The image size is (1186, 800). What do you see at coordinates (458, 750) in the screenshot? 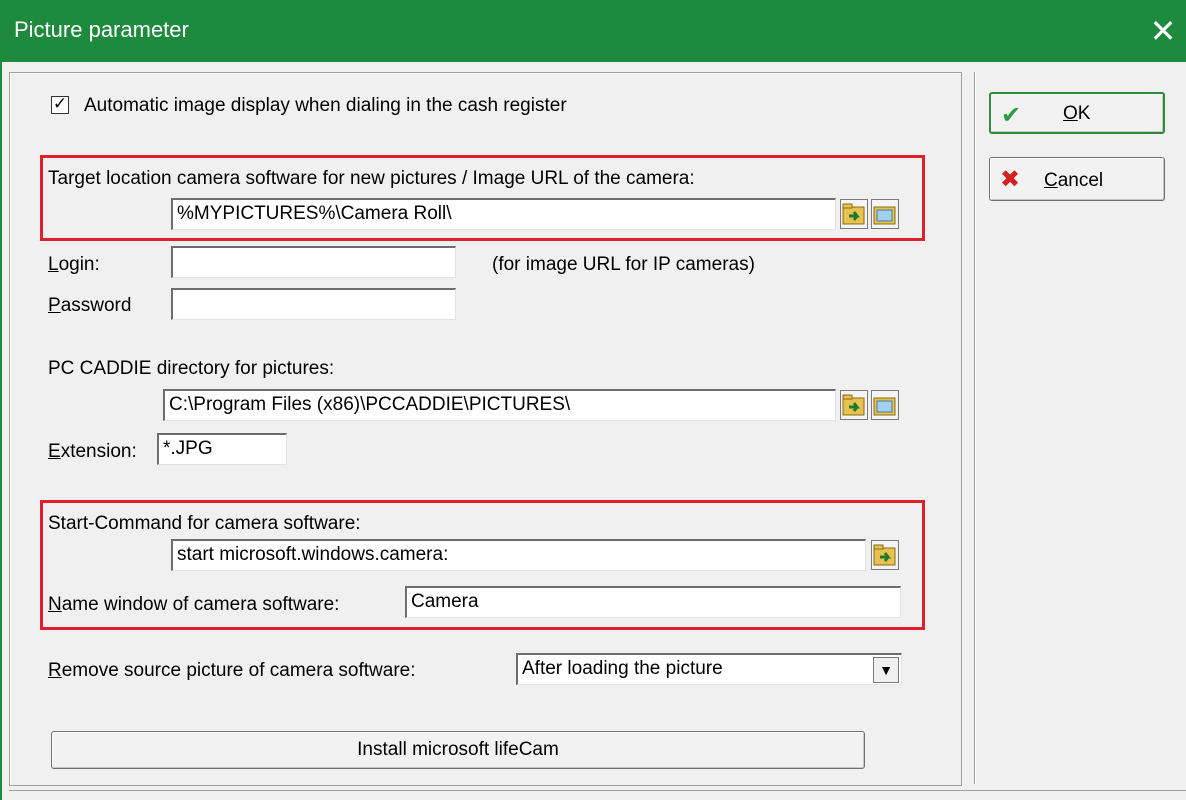
I see `install-lifecam-button: Install microsoft lifeCam` at bounding box center [458, 750].